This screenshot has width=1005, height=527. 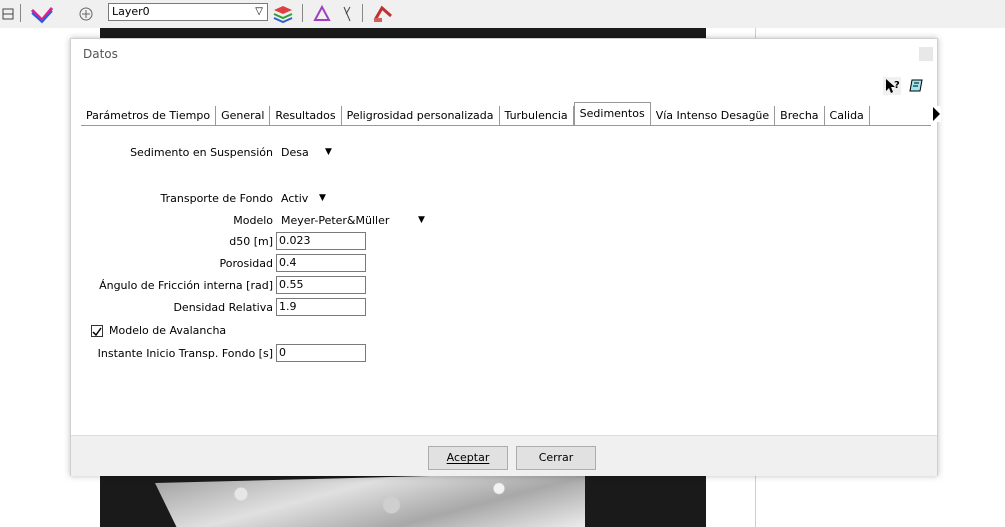 What do you see at coordinates (321, 353) in the screenshot?
I see `start-time-input: 0` at bounding box center [321, 353].